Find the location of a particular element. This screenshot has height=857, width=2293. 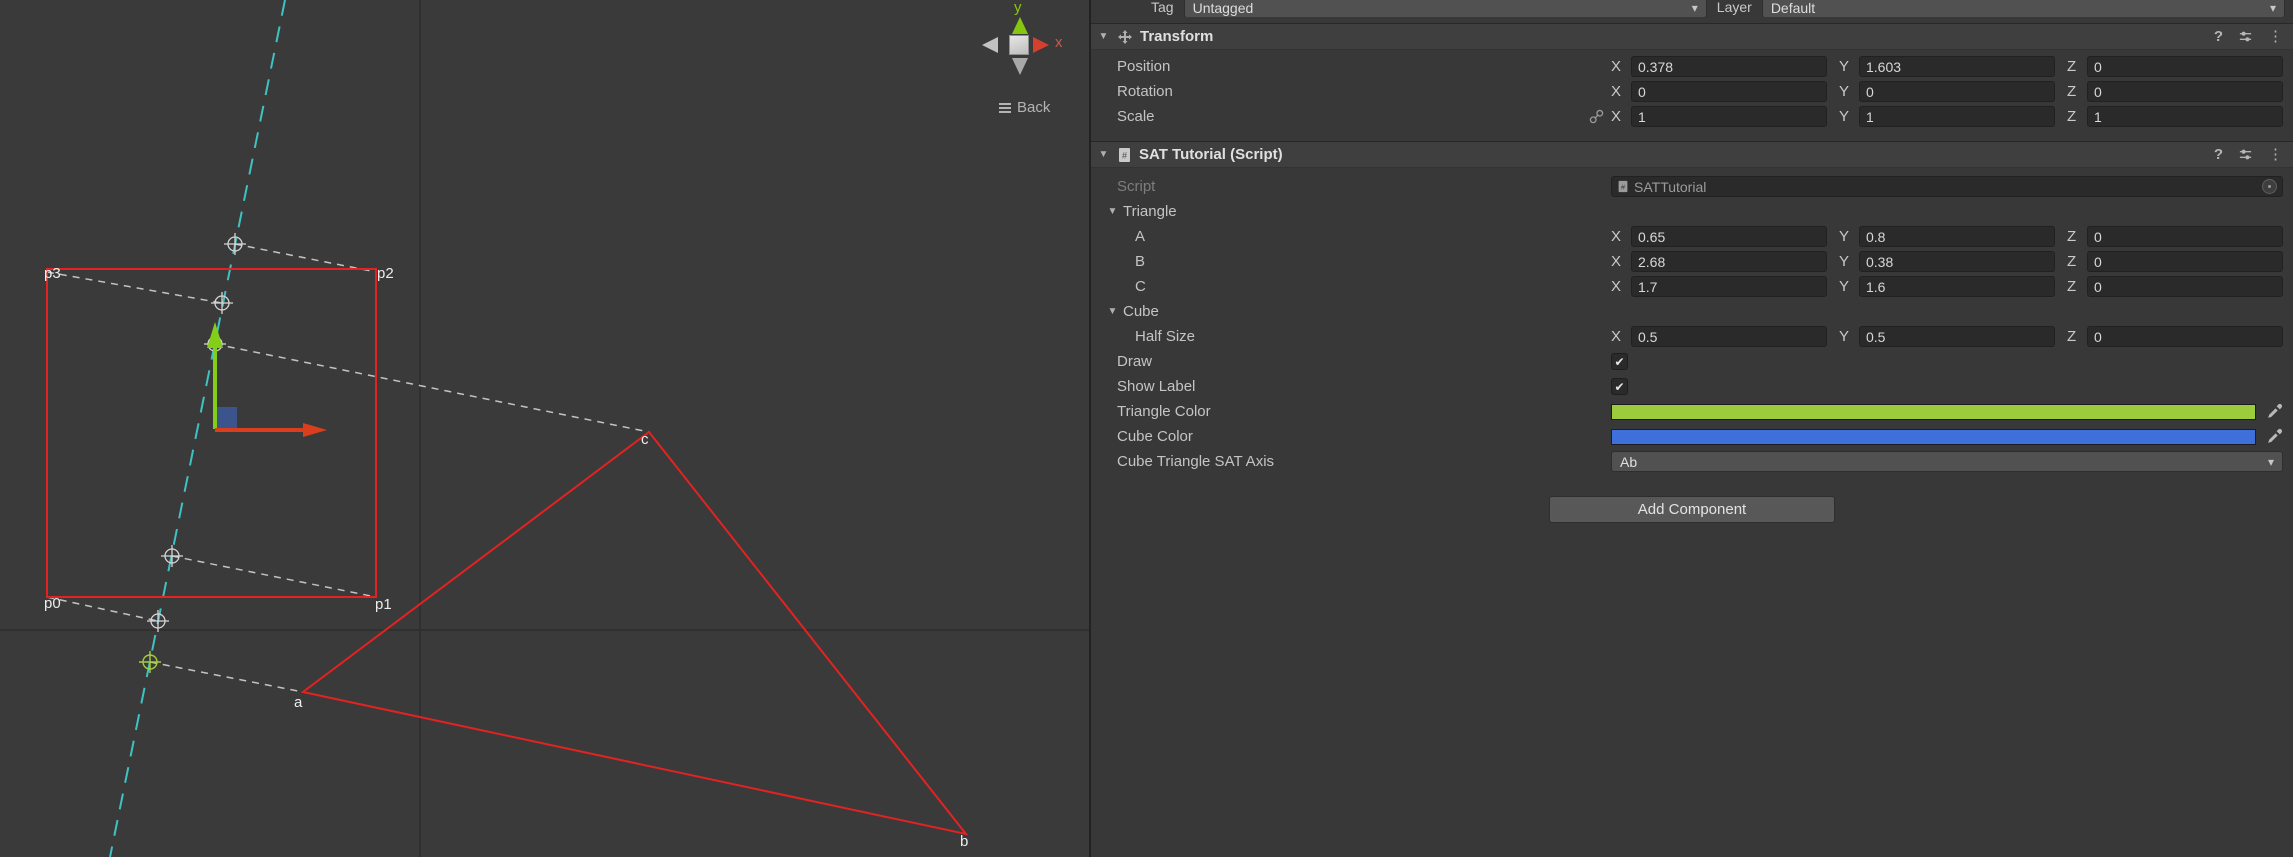

vector-c-y-field: 1.6 is located at coordinates (1957, 286).